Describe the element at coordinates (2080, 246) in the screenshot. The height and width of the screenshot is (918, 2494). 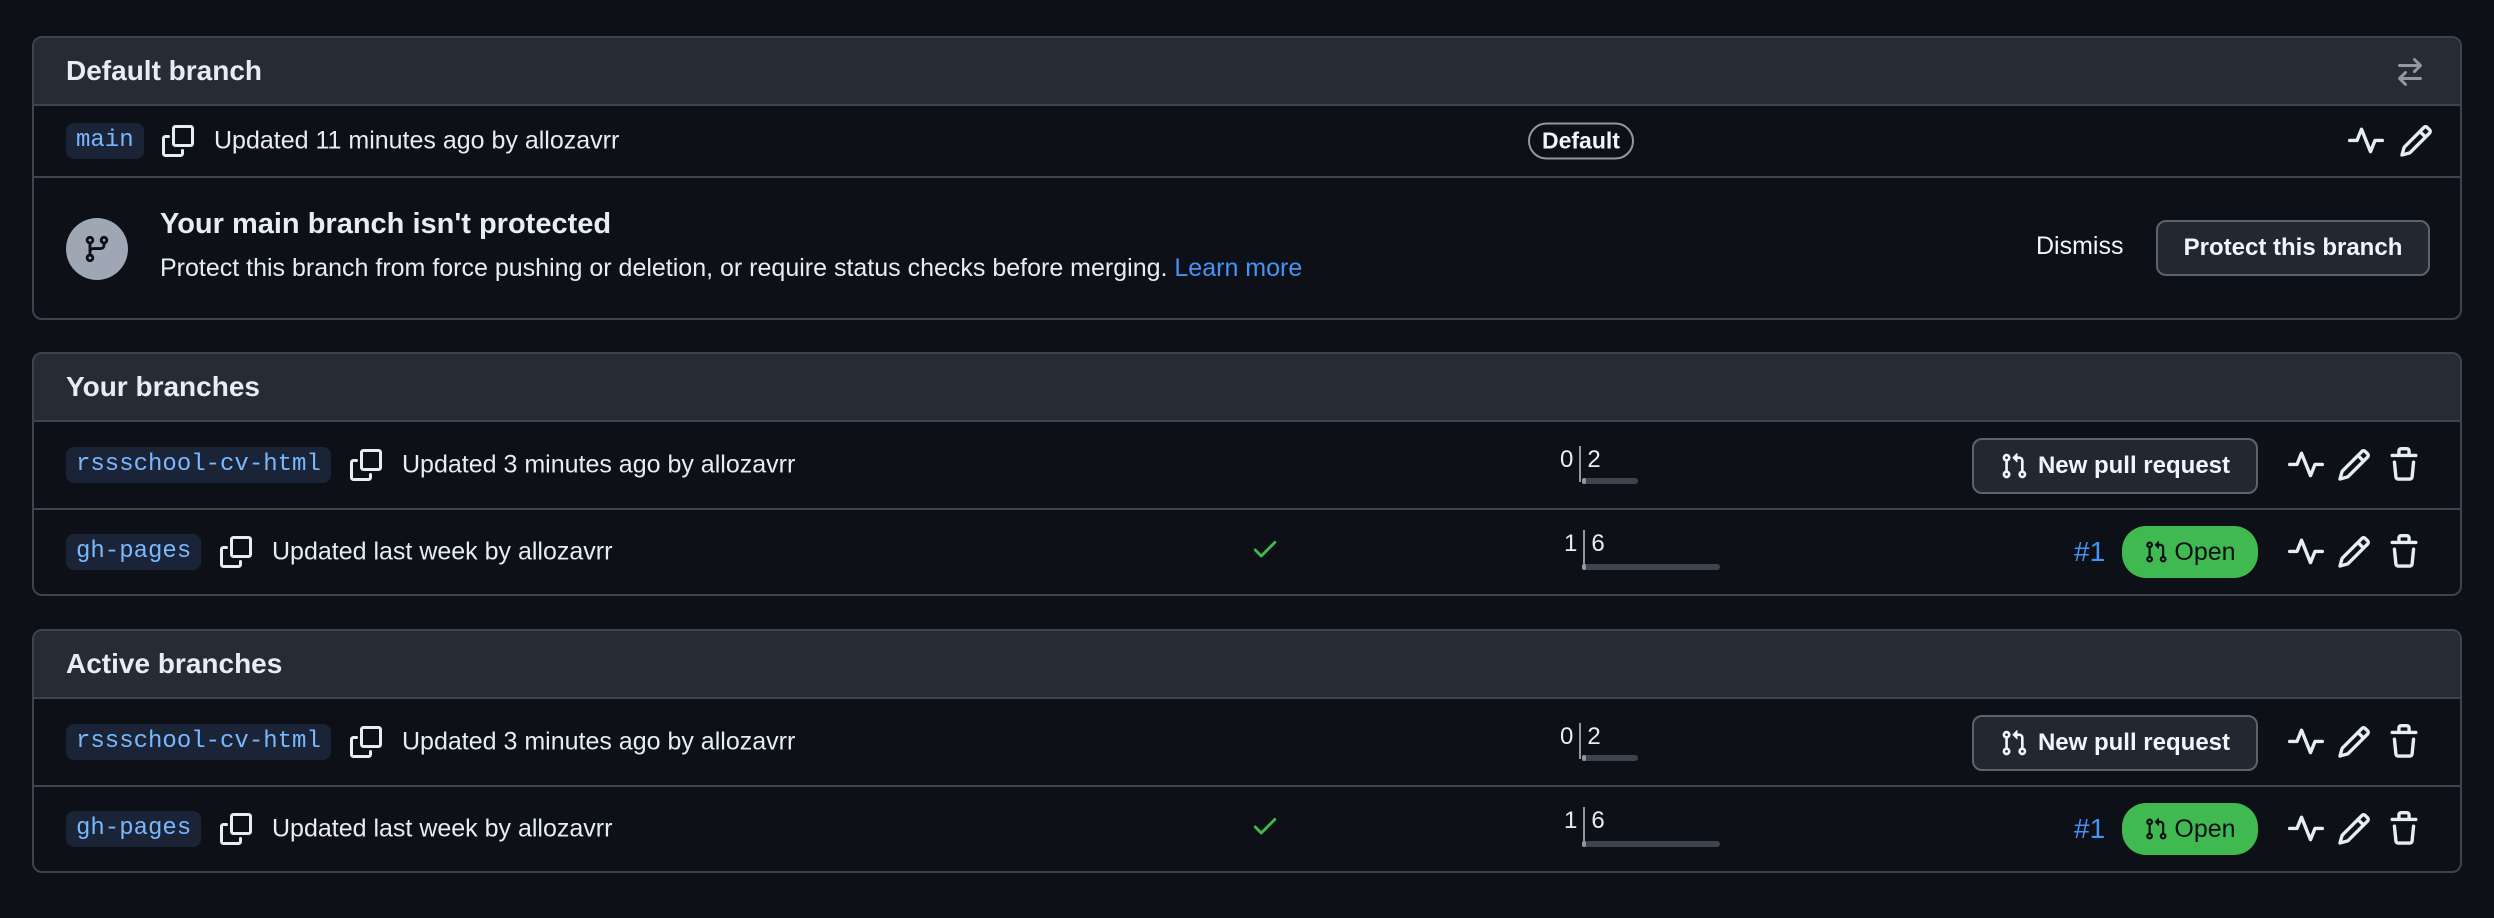
I see `dismiss-button: Dismiss` at that location.